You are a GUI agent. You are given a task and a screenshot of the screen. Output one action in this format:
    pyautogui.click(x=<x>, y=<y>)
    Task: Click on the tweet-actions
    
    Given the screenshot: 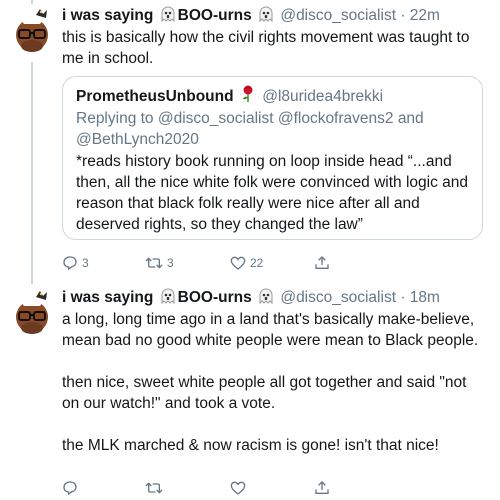 What is the action you would take?
    pyautogui.click(x=272, y=488)
    